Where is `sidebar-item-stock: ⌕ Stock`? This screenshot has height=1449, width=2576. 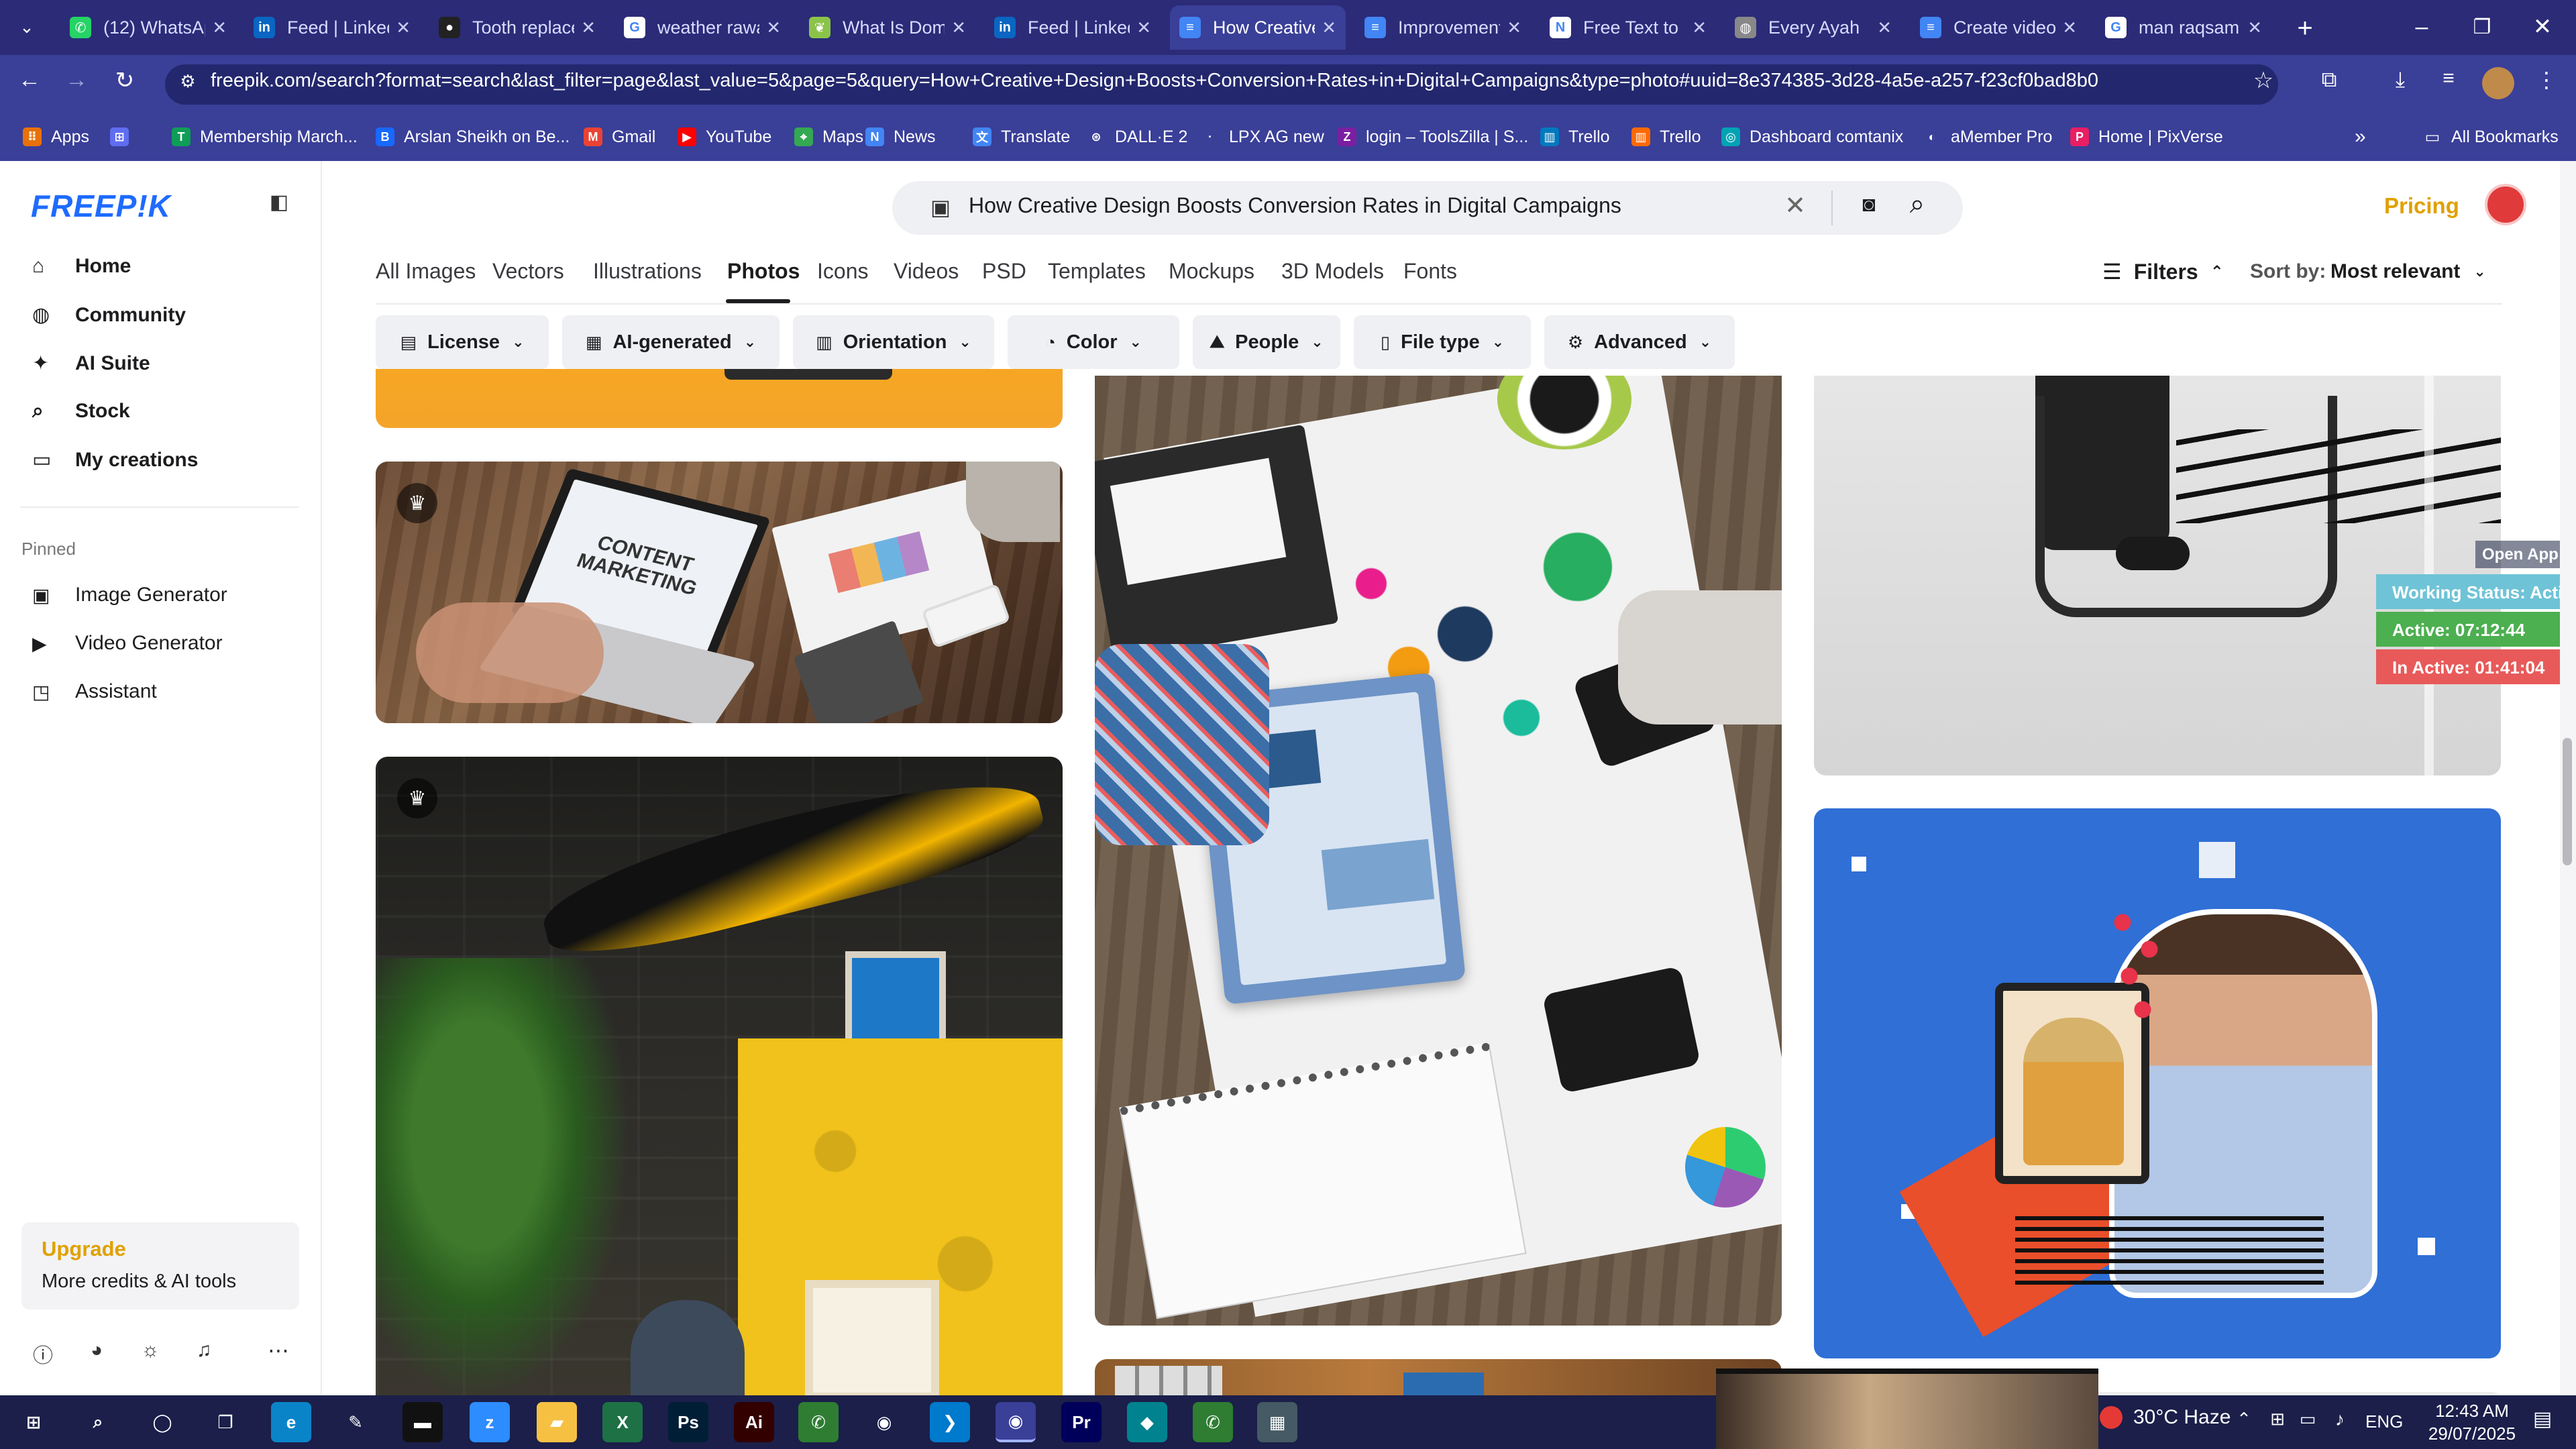
sidebar-item-stock: ⌕ Stock is located at coordinates (81, 411).